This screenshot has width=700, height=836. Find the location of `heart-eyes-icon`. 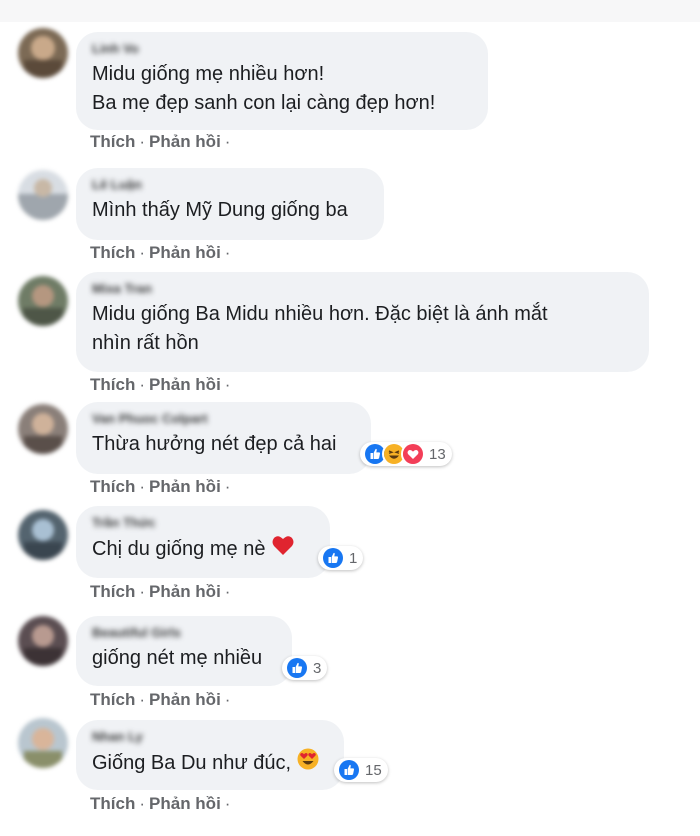

heart-eyes-icon is located at coordinates (308, 763).